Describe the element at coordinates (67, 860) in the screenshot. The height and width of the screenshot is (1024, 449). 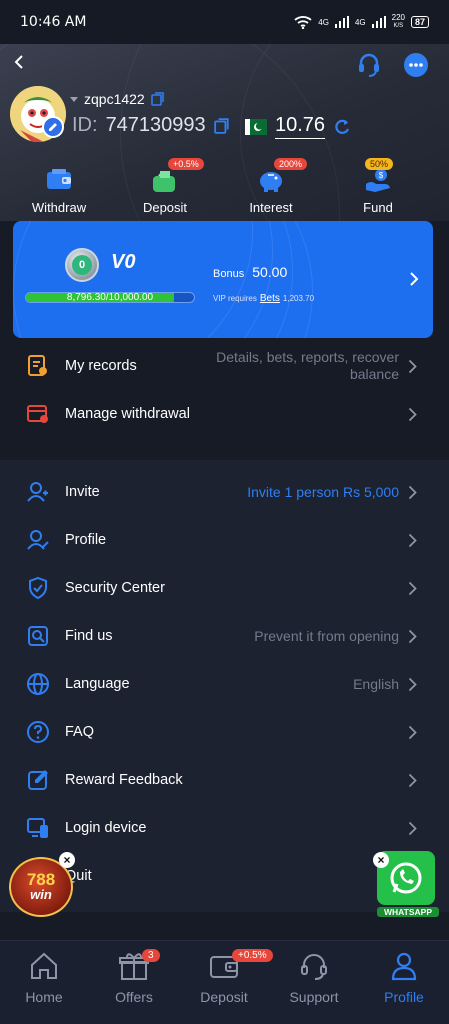
I see `close-promo-icon: ×` at that location.